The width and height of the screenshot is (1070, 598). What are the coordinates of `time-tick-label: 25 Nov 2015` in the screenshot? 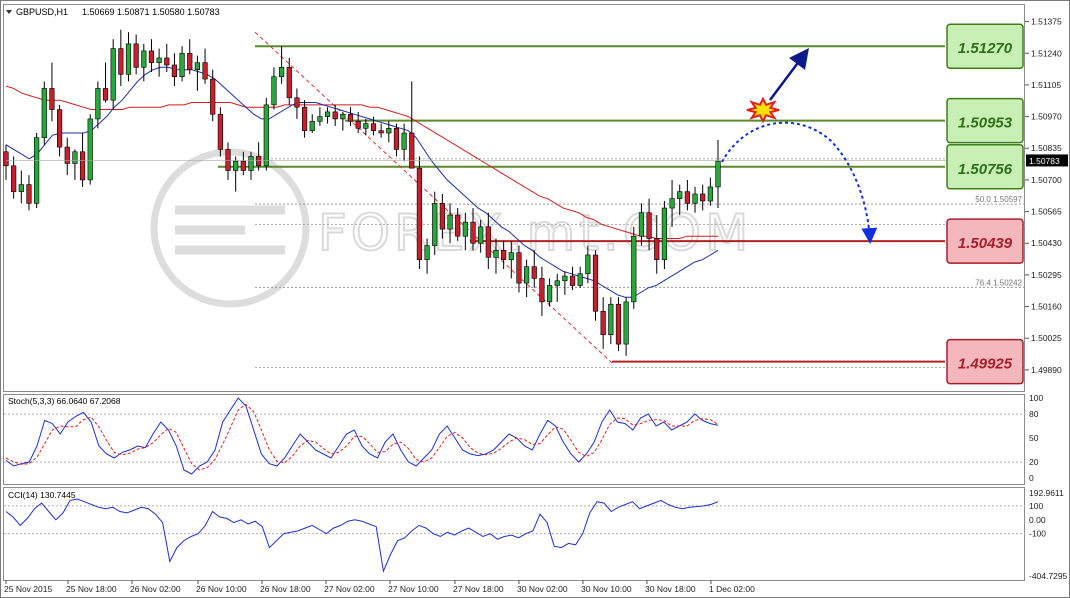 It's located at (28, 589).